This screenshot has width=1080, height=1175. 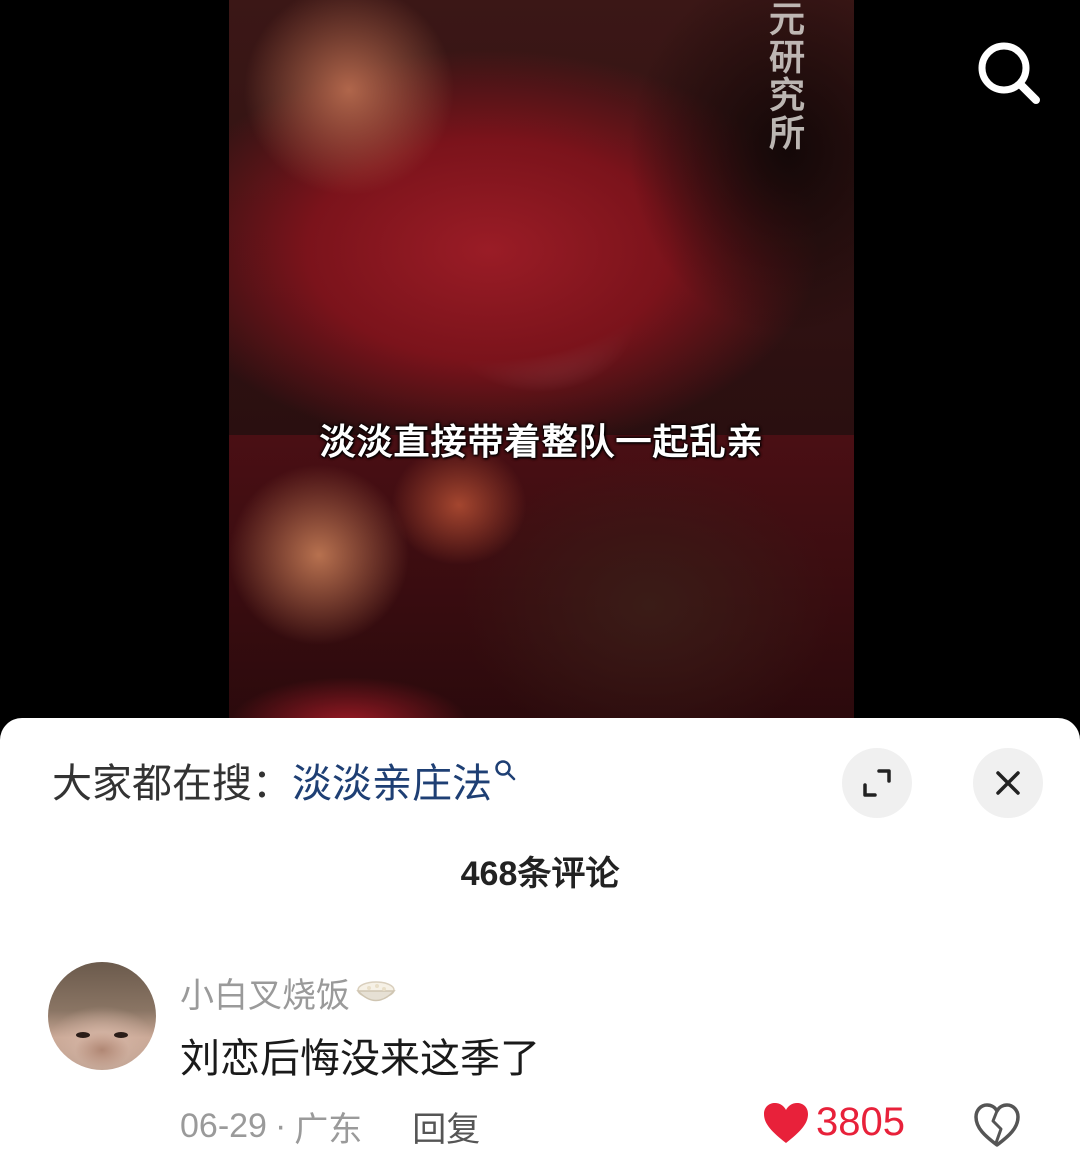 What do you see at coordinates (392, 784) in the screenshot?
I see `hot-search-term: 淡淡亲庄法` at bounding box center [392, 784].